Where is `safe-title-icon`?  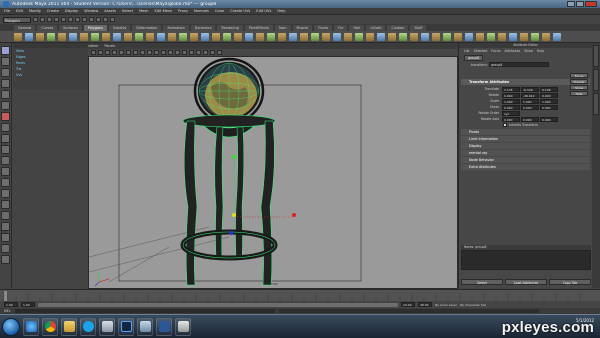 safe-title-icon is located at coordinates (163, 52).